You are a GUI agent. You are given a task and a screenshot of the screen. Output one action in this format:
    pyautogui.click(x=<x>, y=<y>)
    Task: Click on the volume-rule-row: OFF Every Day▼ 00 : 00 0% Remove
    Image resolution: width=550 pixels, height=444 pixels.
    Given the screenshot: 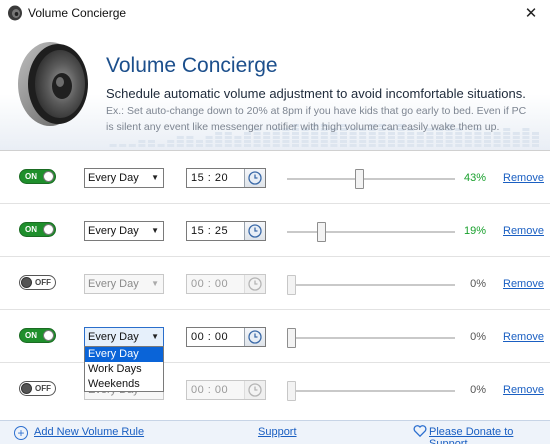 What is the action you would take?
    pyautogui.click(x=275, y=388)
    